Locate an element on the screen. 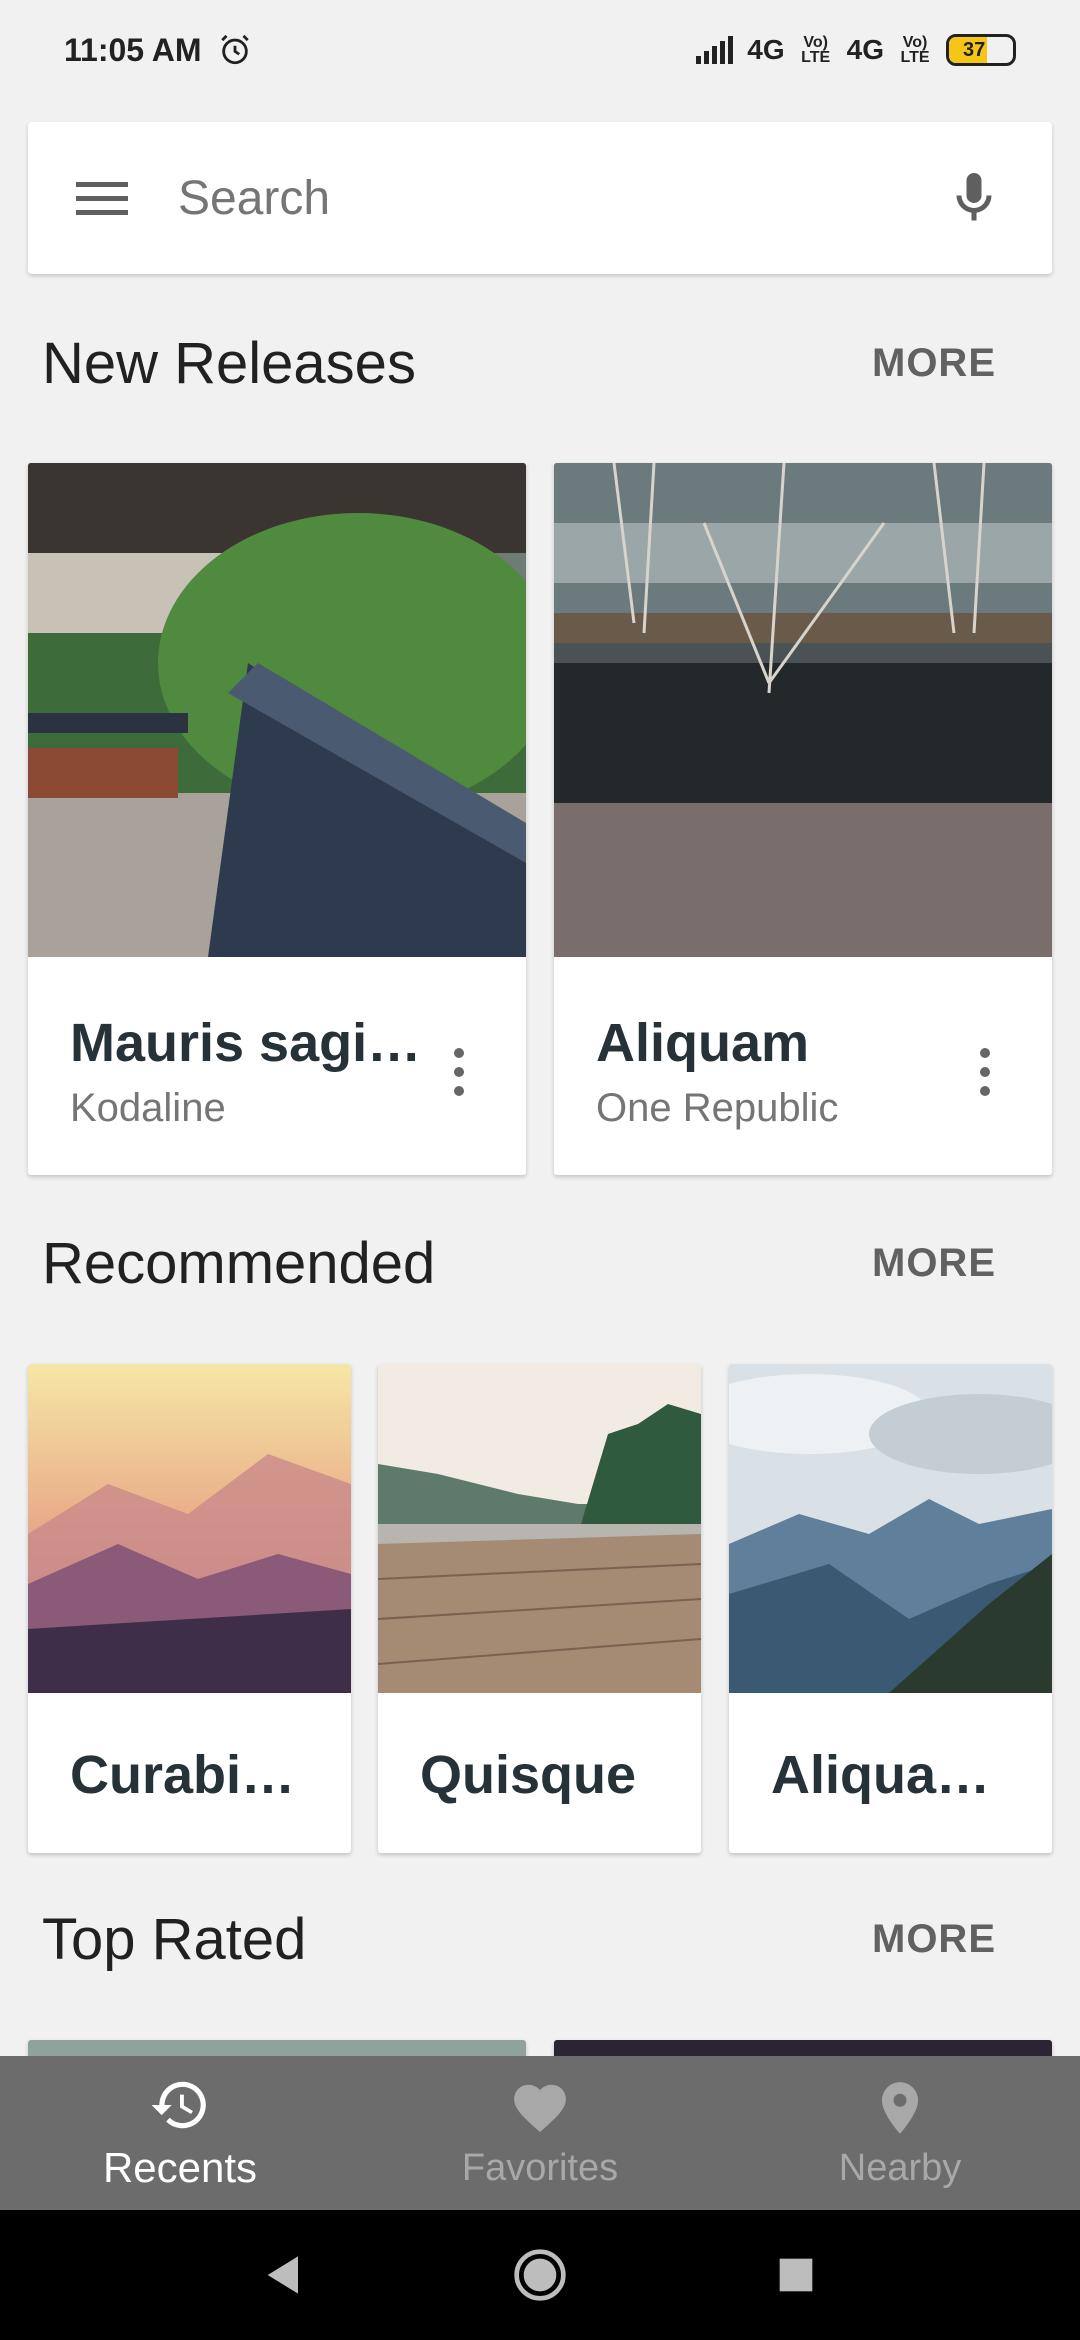 The width and height of the screenshot is (1080, 2340). network-type-2: 4G is located at coordinates (865, 49).